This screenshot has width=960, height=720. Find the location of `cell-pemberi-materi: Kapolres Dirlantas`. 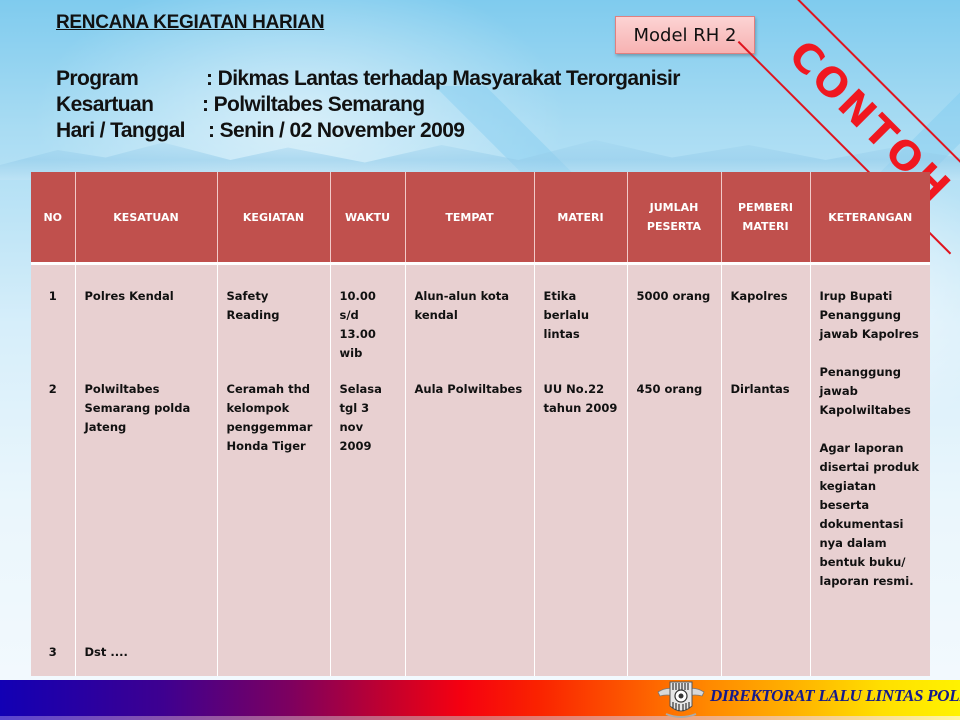

cell-pemberi-materi: Kapolres Dirlantas is located at coordinates (766, 469).